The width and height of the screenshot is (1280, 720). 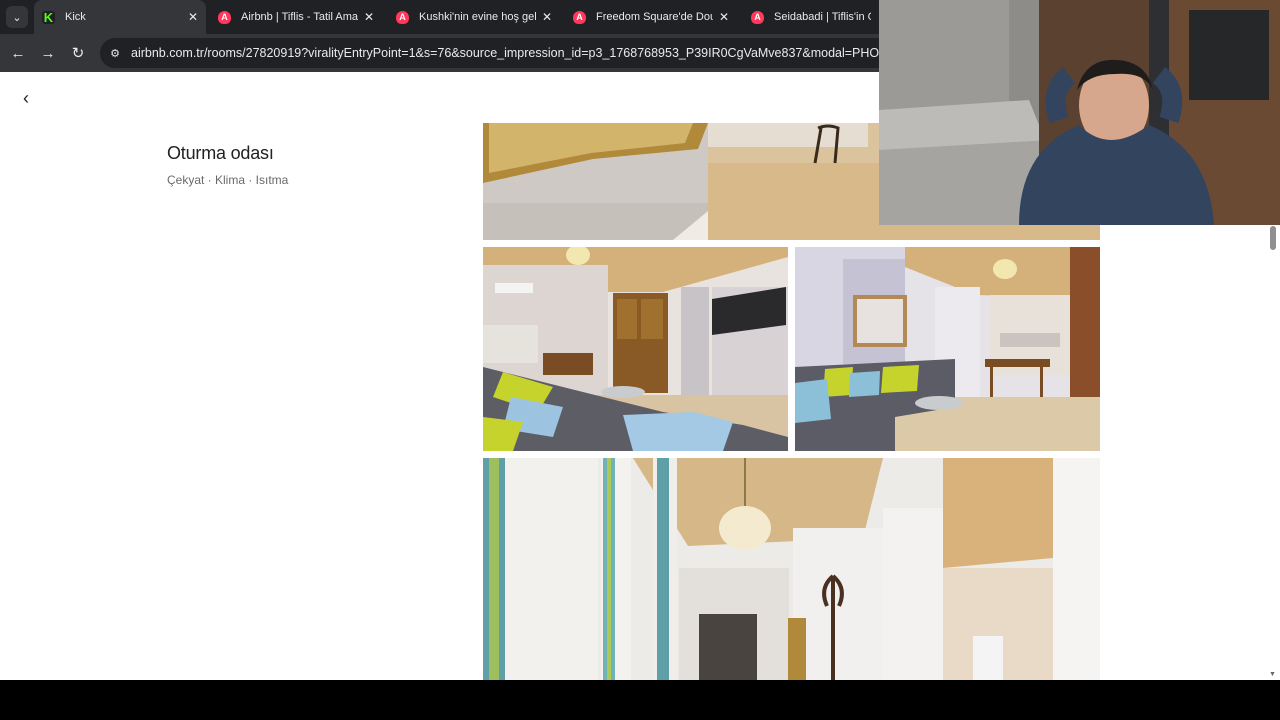 What do you see at coordinates (120, 17) in the screenshot?
I see `tab-kick: K Kick ✕` at bounding box center [120, 17].